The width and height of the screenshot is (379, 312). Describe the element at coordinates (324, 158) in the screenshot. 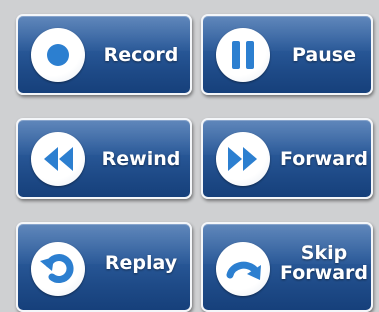

I see `forward-button-label: Forward` at that location.